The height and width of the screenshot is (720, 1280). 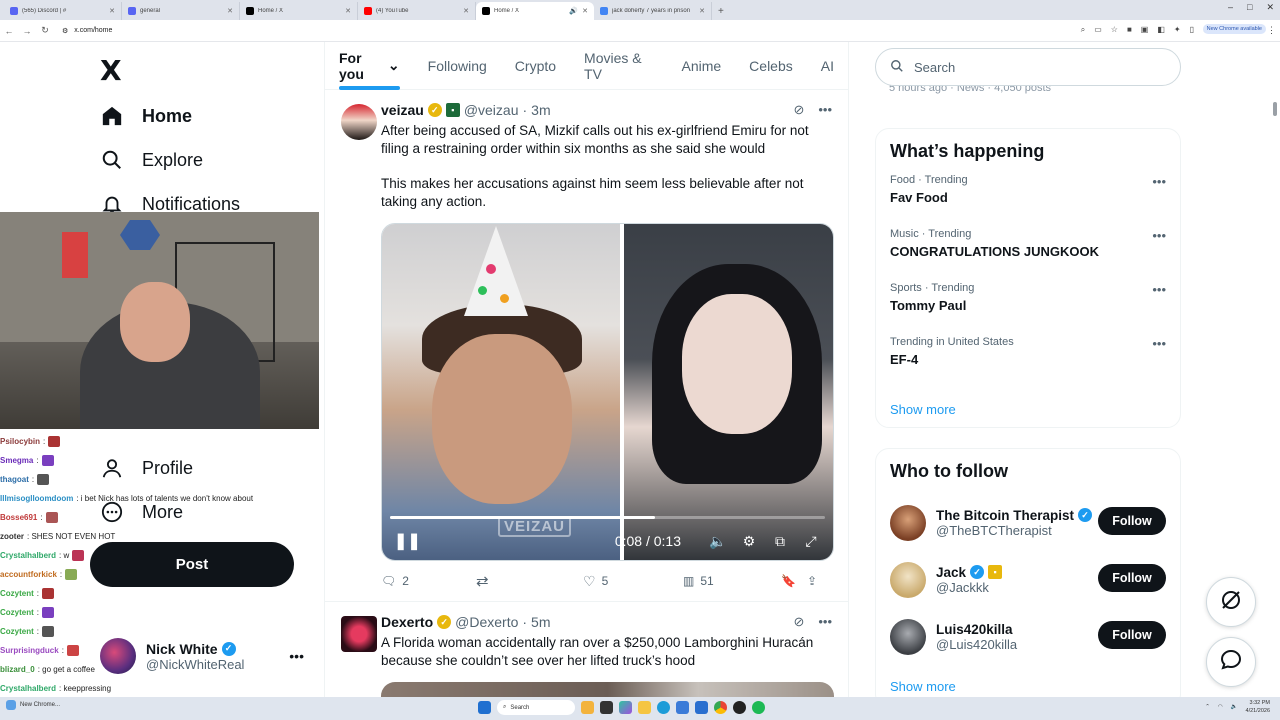 I want to click on trend-item: Sports · Trending Tommy Paul •••, so click(x=1028, y=309).